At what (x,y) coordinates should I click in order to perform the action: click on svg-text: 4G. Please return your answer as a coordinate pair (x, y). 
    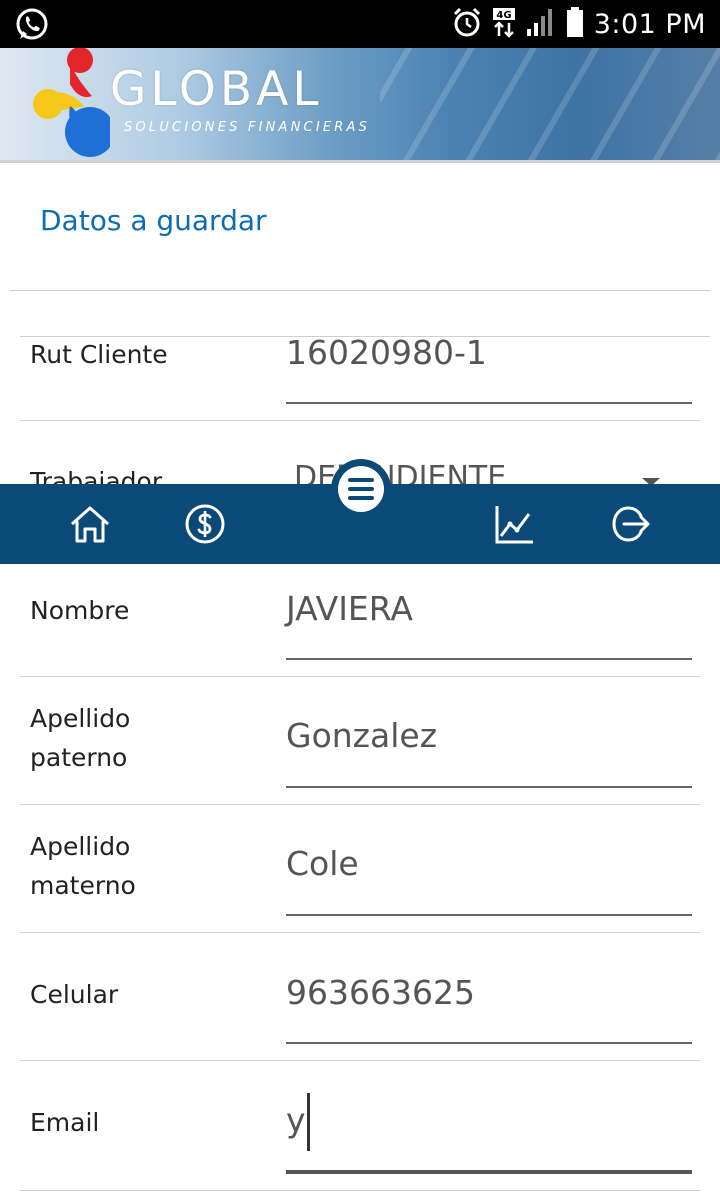
    Looking at the image, I should click on (503, 15).